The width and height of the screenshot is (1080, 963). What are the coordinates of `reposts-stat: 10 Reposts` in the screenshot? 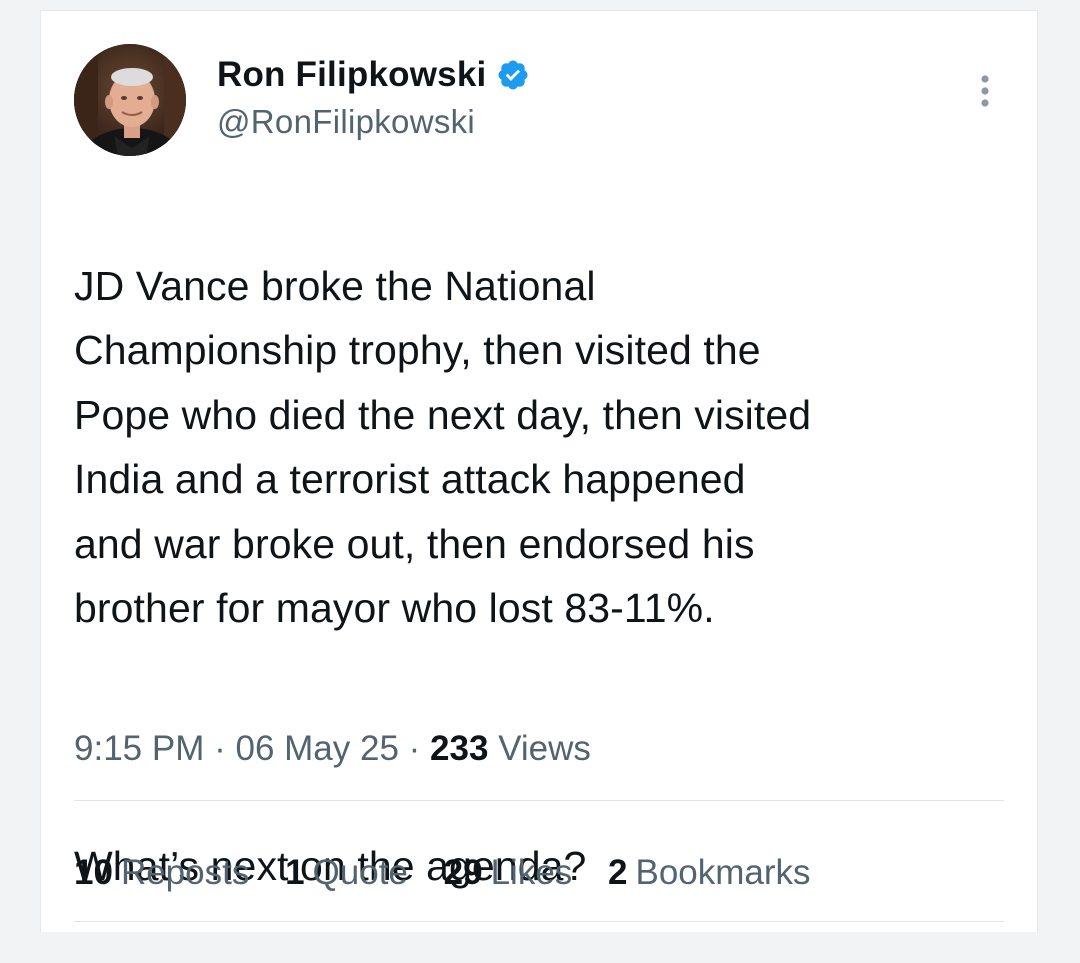 It's located at (161, 872).